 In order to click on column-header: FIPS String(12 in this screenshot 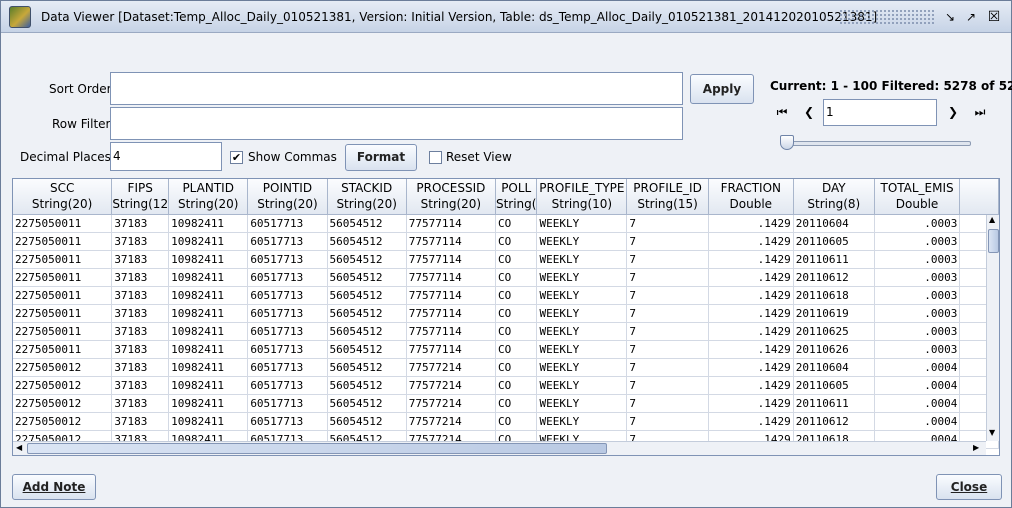, I will do `click(140, 197)`.